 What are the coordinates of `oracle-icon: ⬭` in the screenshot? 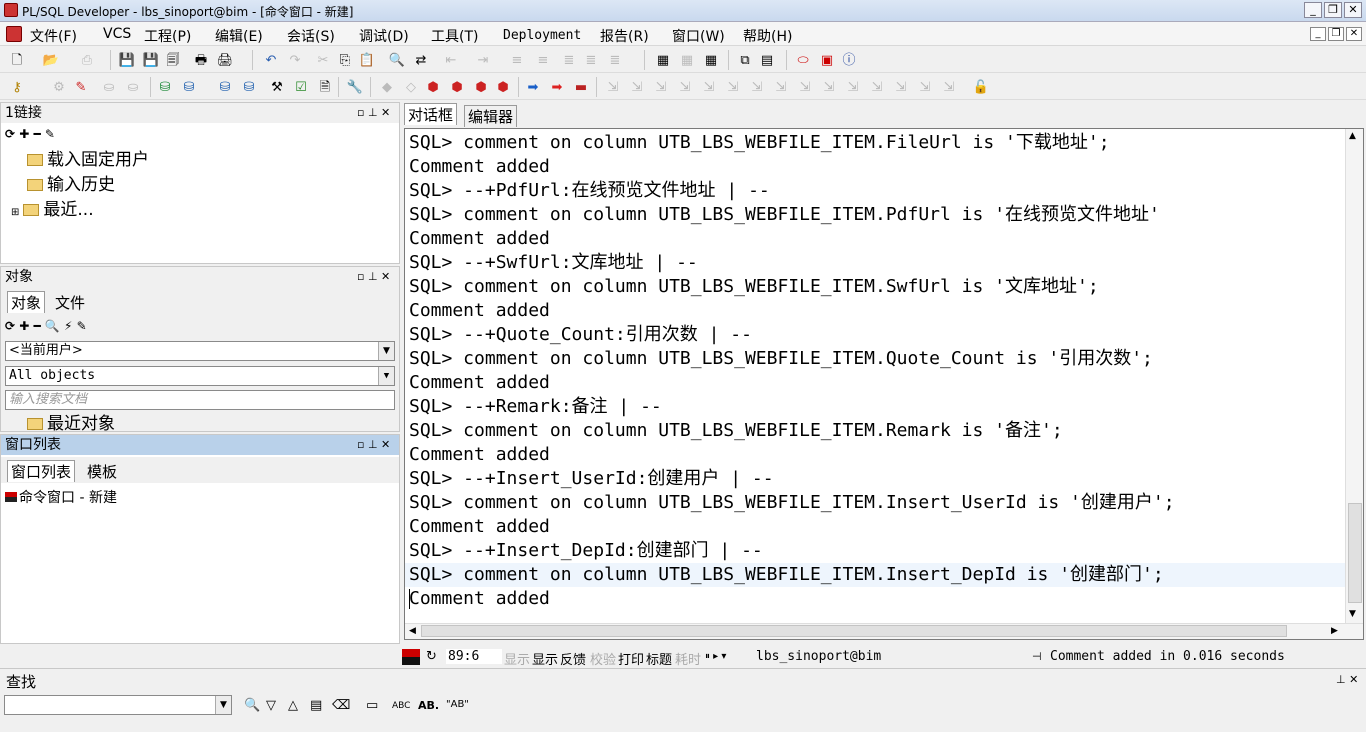 It's located at (803, 60).